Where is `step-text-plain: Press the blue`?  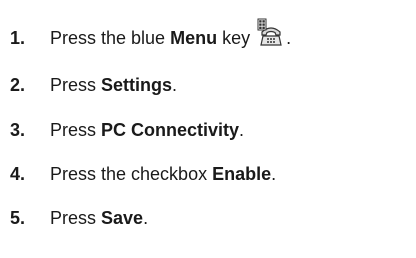
step-text-plain: Press the blue is located at coordinates (110, 37).